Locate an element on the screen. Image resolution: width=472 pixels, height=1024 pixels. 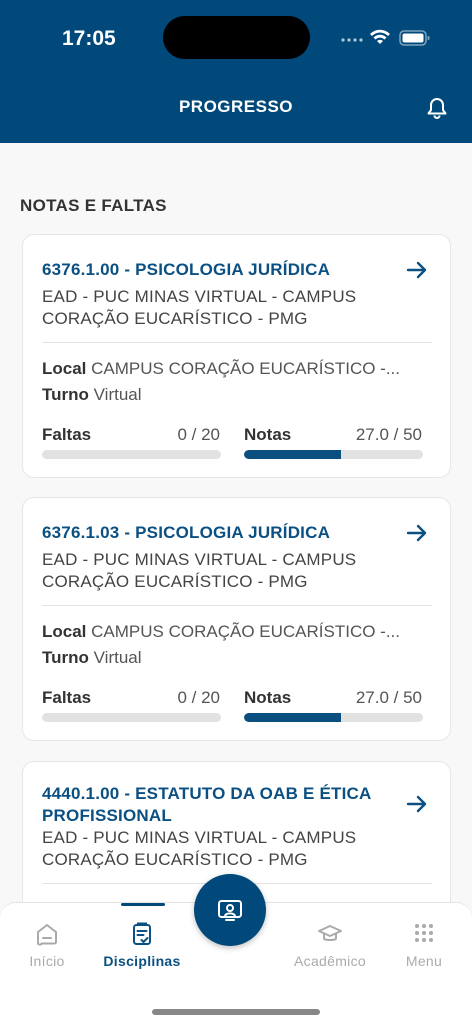
status-icons is located at coordinates (385, 37).